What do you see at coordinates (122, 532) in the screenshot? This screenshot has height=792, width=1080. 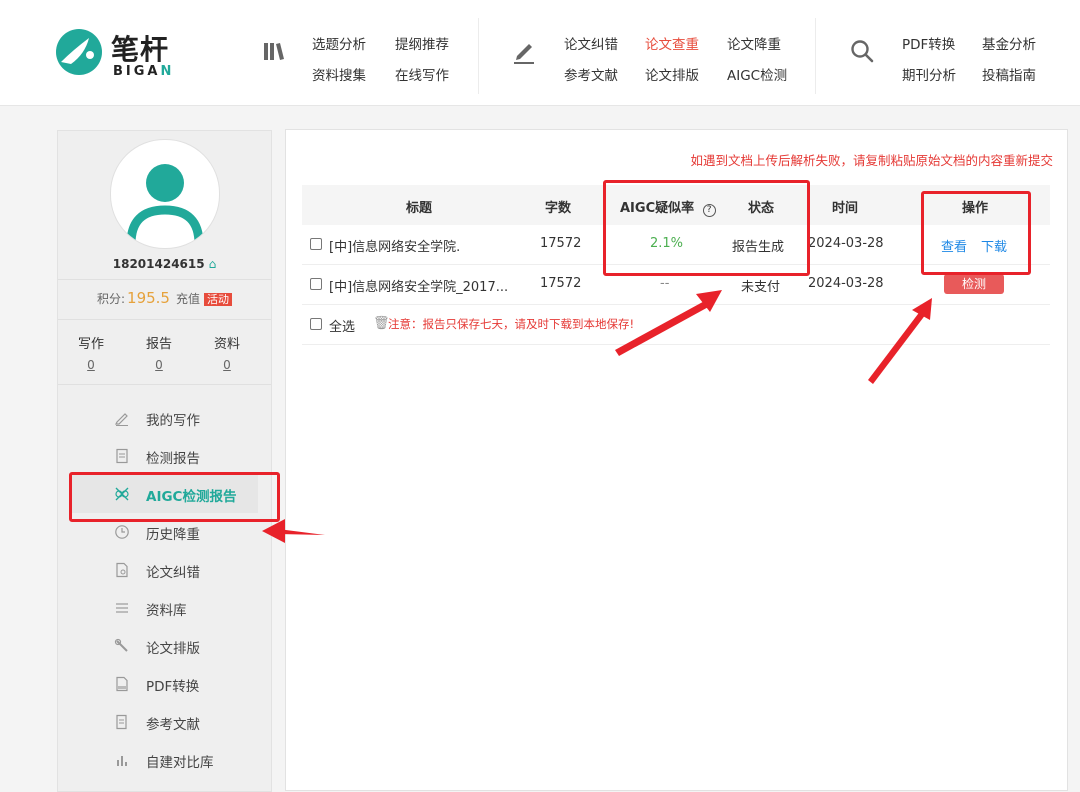 I see `clock-icon` at bounding box center [122, 532].